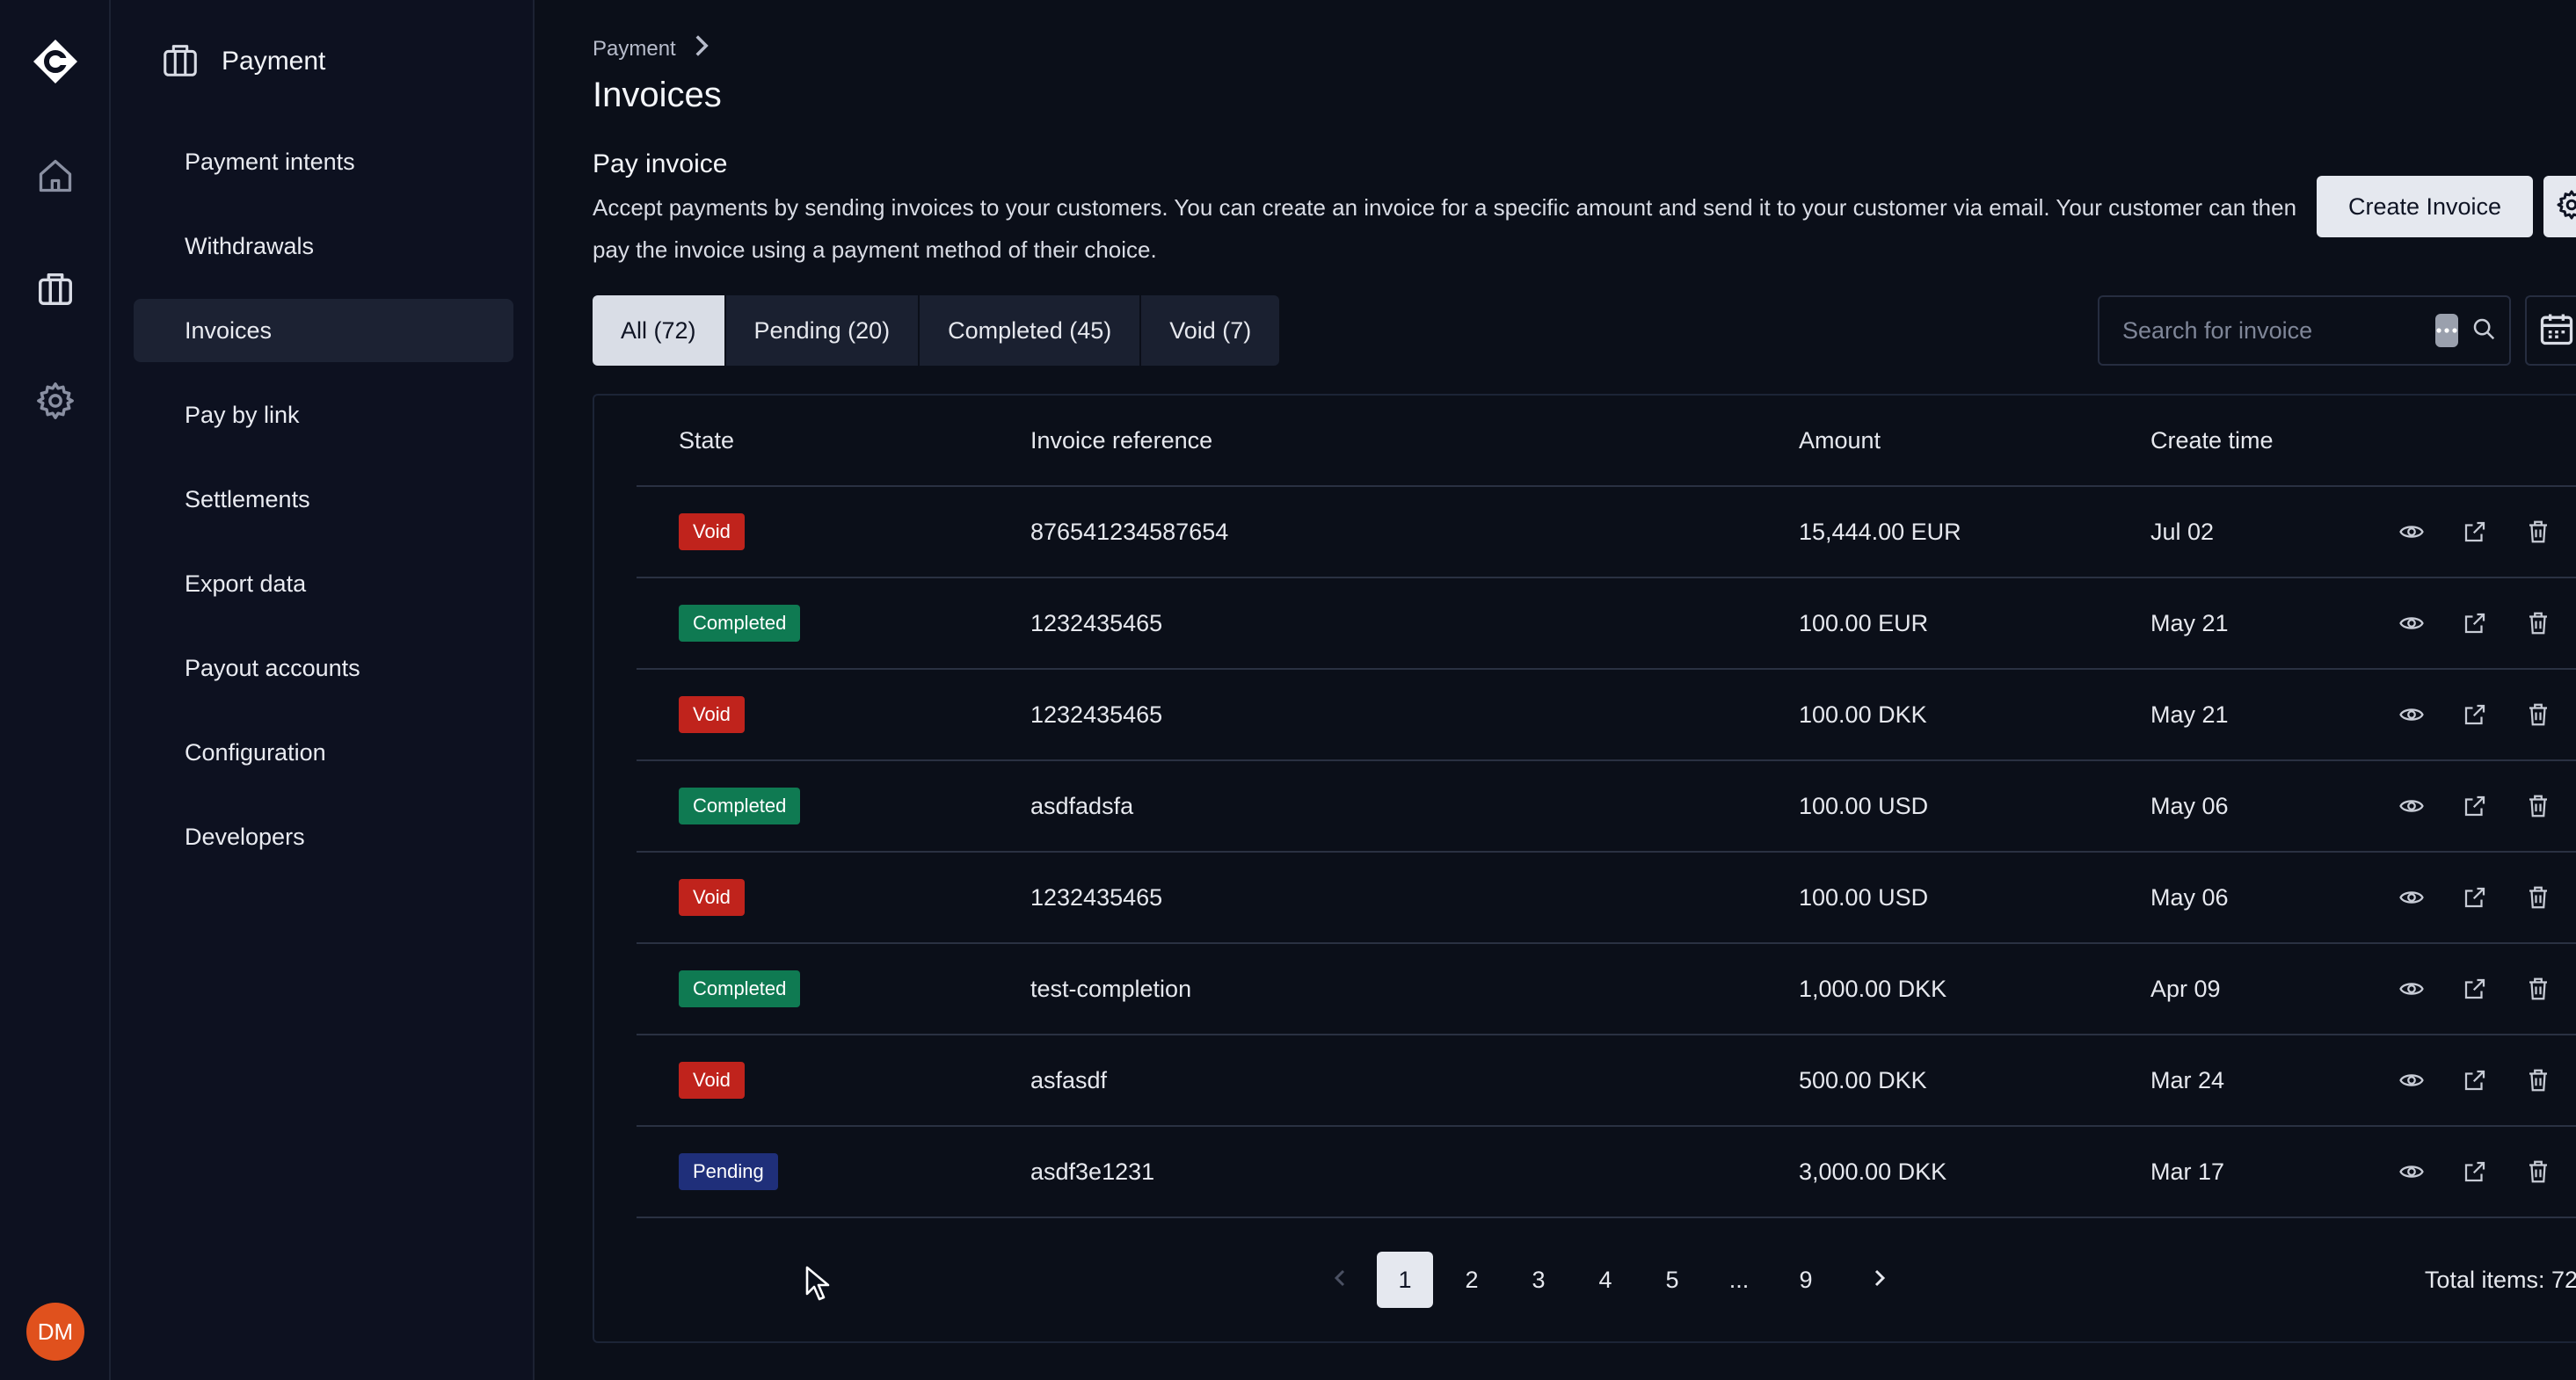 The image size is (2576, 1380). What do you see at coordinates (323, 668) in the screenshot?
I see `sidebar-item-payout-accounts: Payout accounts` at bounding box center [323, 668].